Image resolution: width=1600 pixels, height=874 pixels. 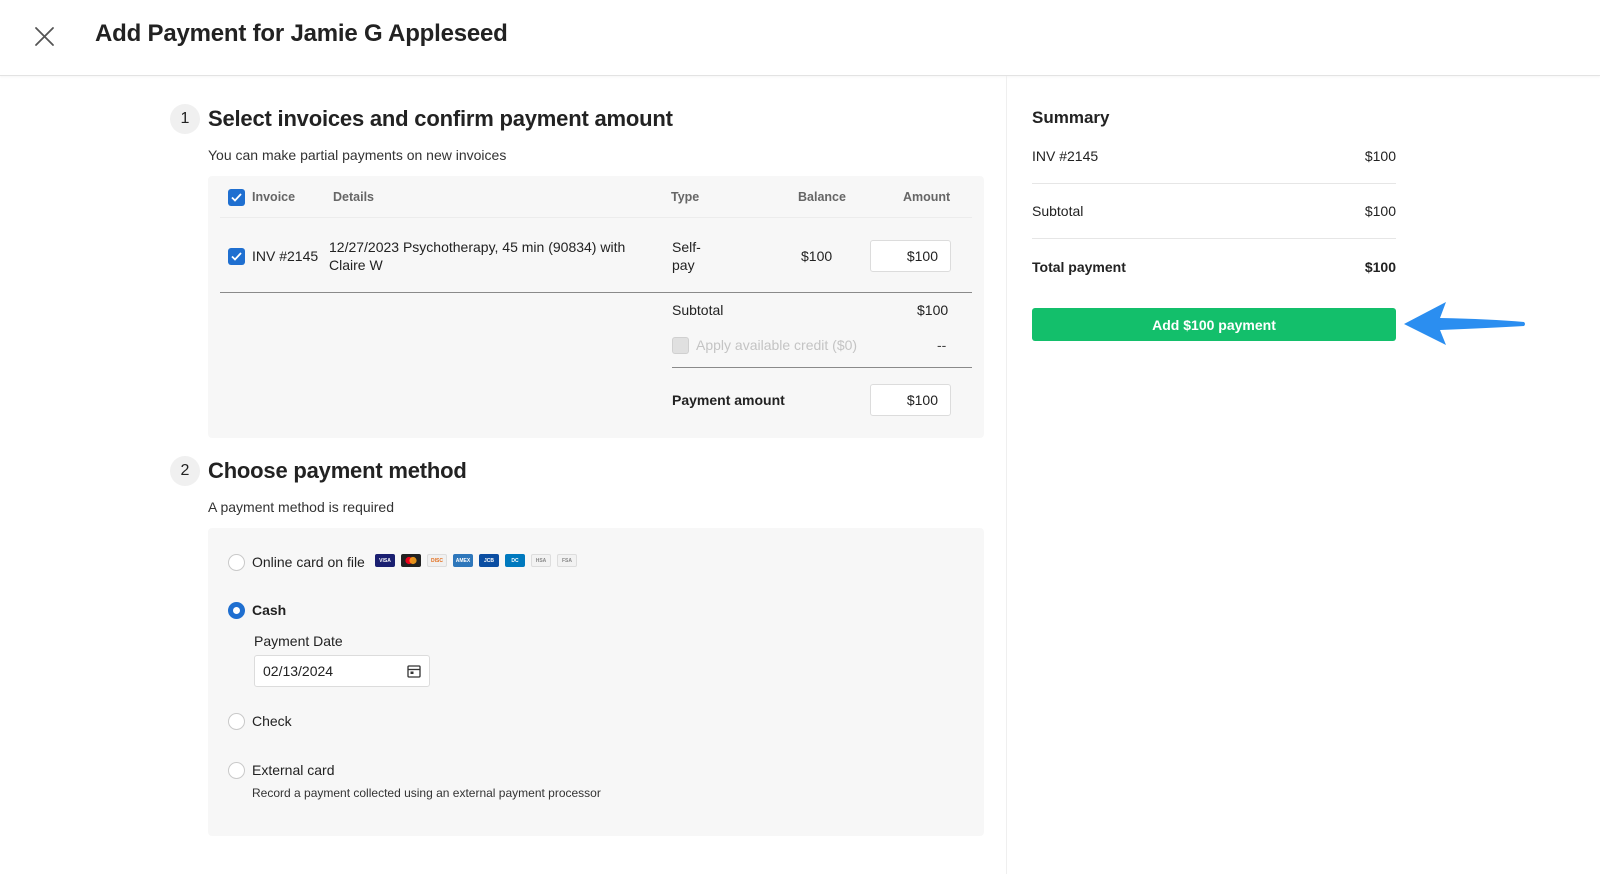 I want to click on page-title: Add Payment for Jamie G Appleseed, so click(x=301, y=33).